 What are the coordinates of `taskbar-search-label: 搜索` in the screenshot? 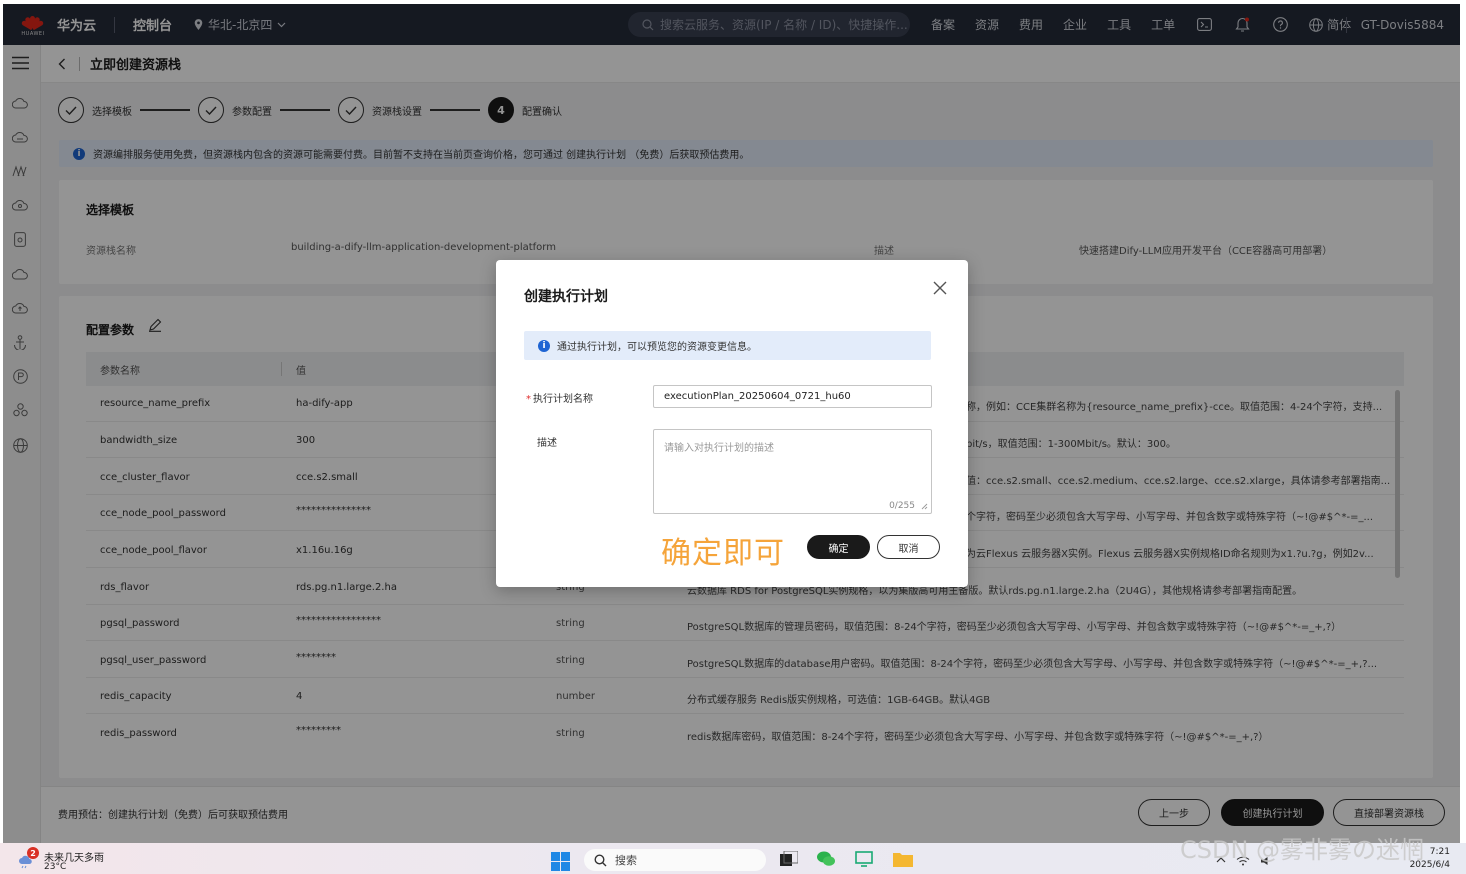 It's located at (626, 860).